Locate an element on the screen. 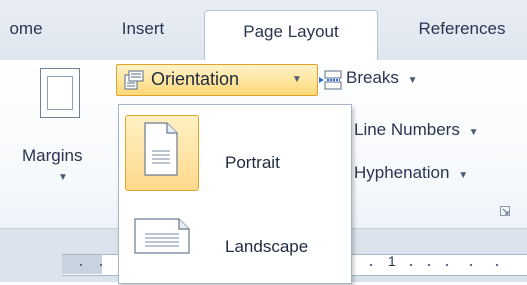 Image resolution: width=527 pixels, height=285 pixels. orientation-label: Orientation is located at coordinates (195, 79).